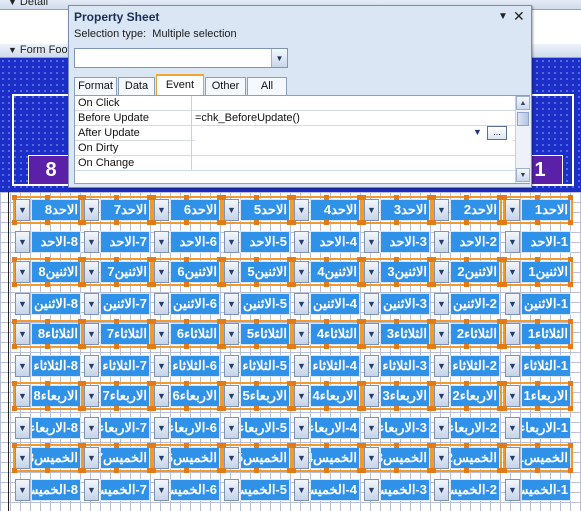 Image resolution: width=581 pixels, height=511 pixels. Describe the element at coordinates (47, 210) in the screenshot. I see `combo-field-control: ▼ الاحد8` at that location.